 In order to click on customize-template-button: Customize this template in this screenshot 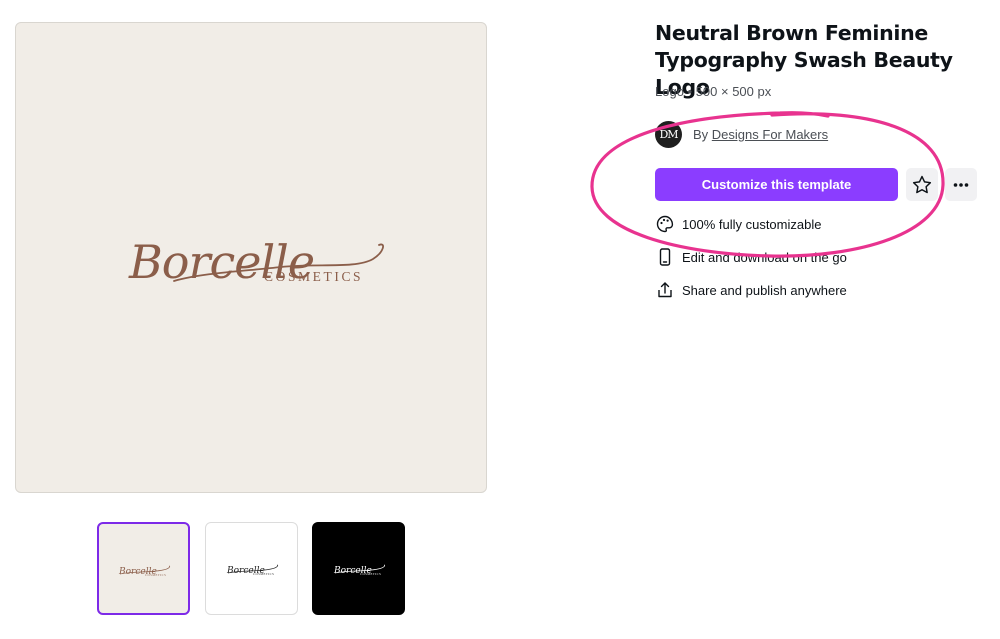, I will do `click(776, 184)`.